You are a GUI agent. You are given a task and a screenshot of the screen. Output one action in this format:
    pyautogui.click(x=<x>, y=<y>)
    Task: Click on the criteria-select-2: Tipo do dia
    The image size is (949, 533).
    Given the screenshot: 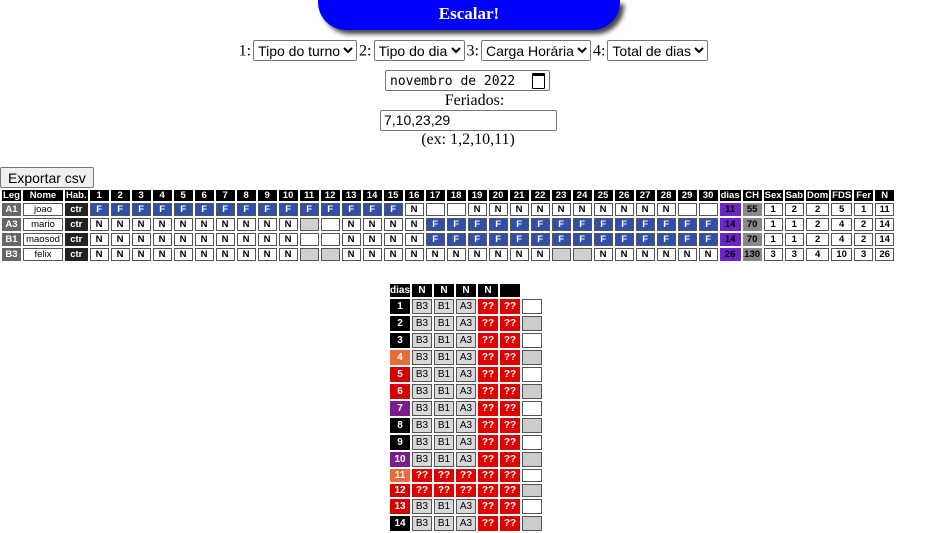 What is the action you would take?
    pyautogui.click(x=419, y=50)
    